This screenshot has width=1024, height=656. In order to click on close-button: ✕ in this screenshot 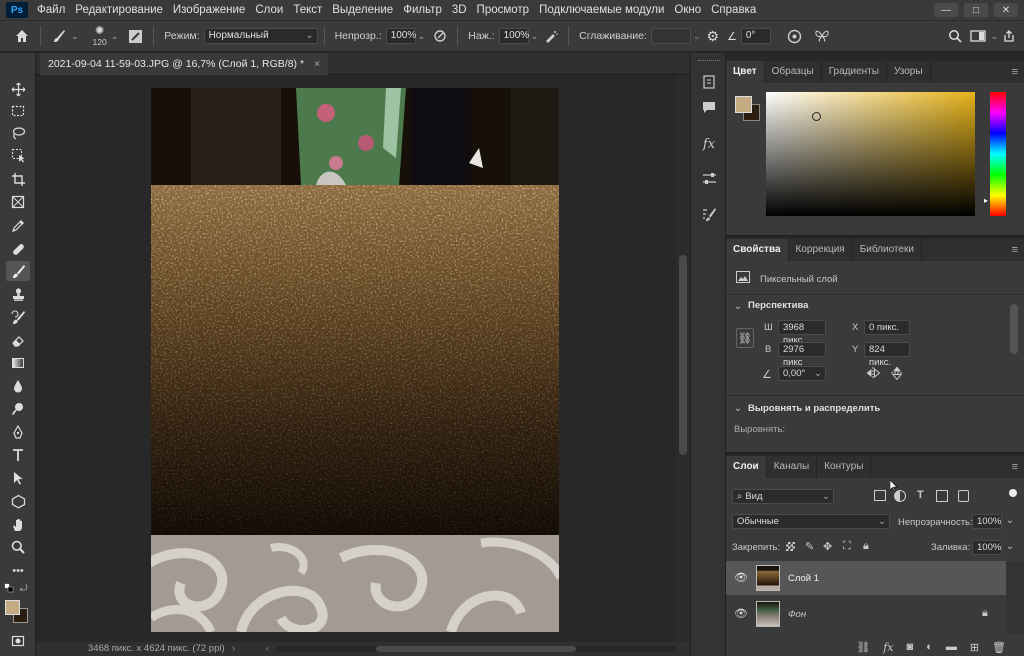, I will do `click(1006, 10)`.